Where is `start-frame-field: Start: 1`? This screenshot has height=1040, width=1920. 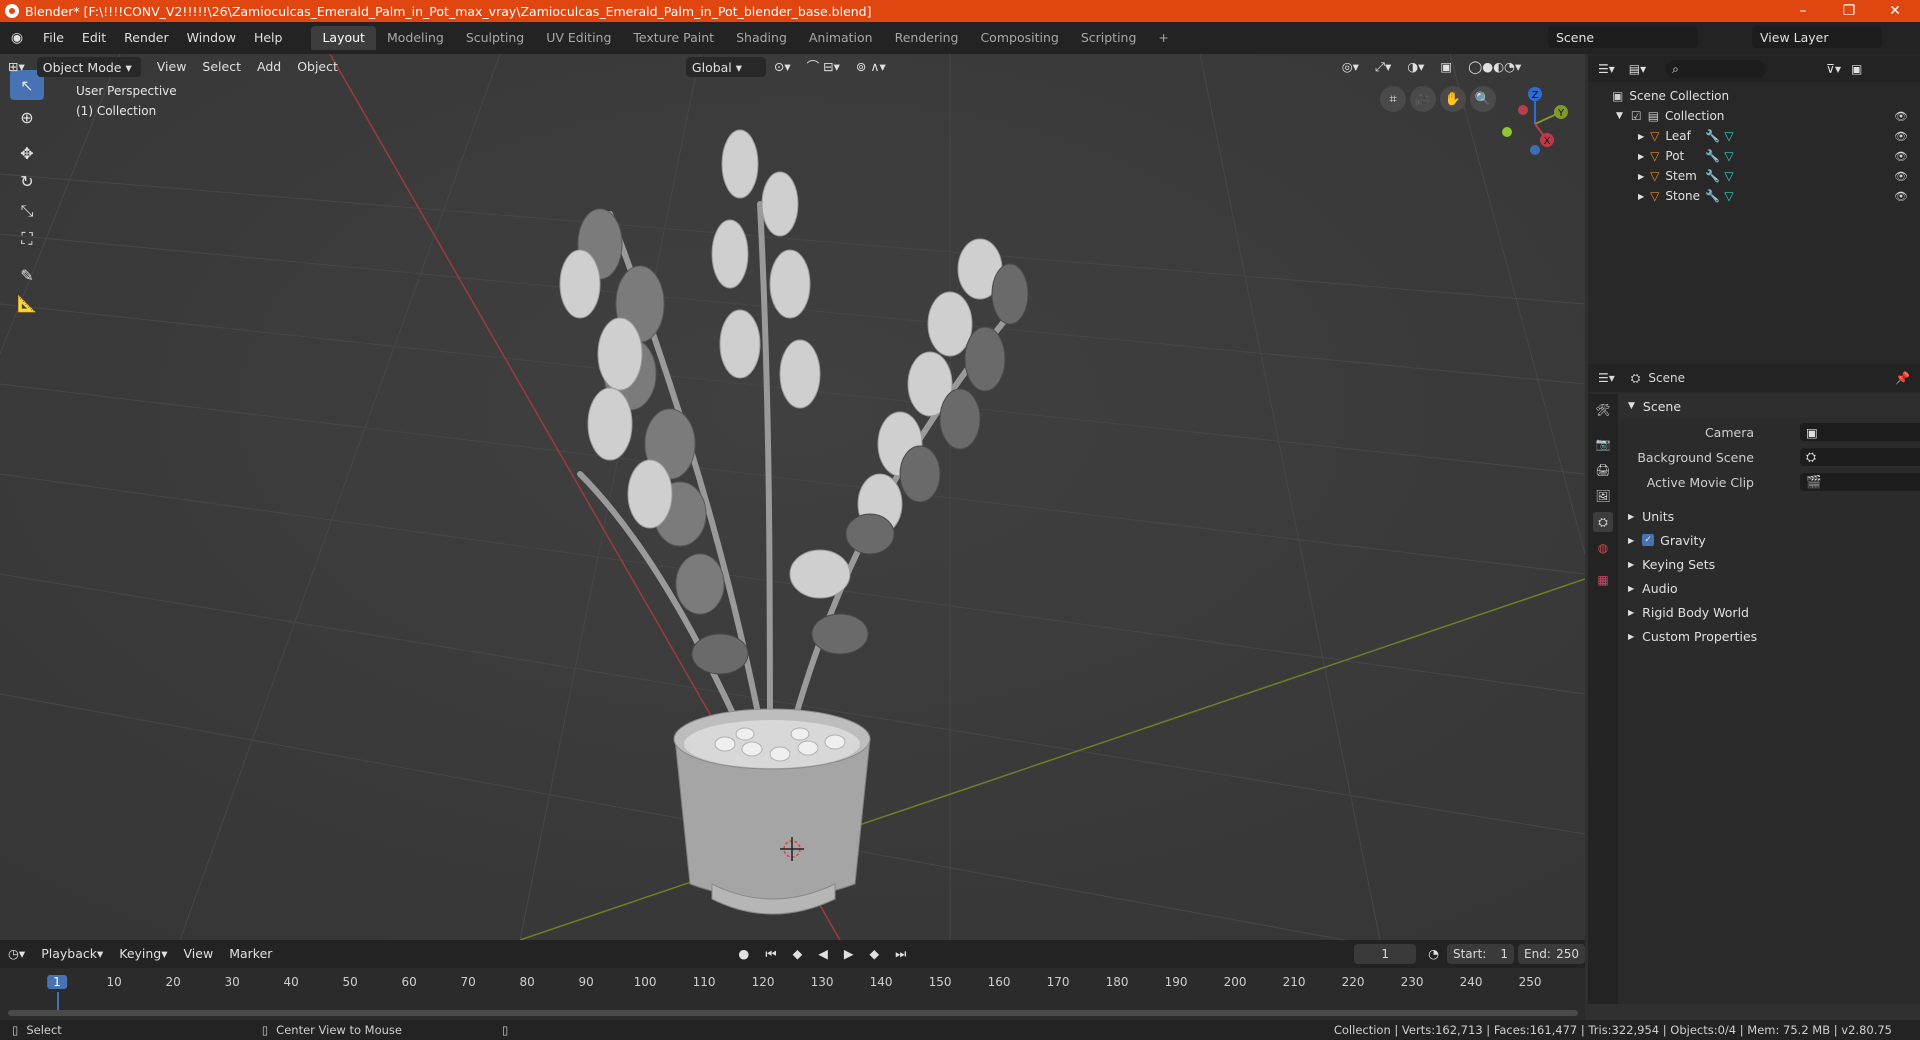
start-frame-field: Start: 1 is located at coordinates (1480, 954).